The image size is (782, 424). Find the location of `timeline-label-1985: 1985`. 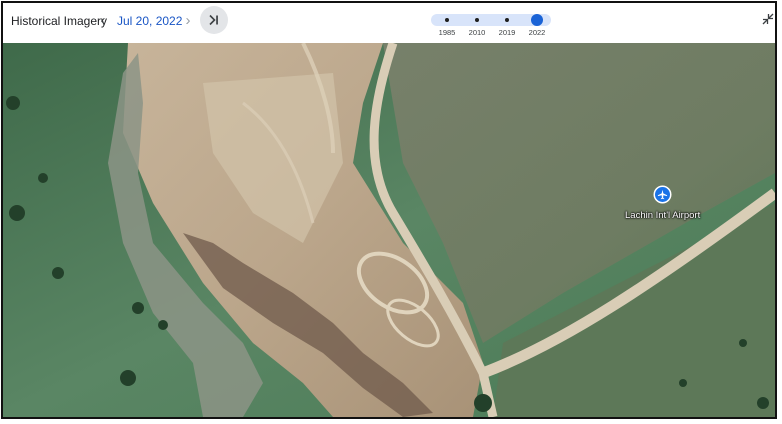

timeline-label-1985: 1985 is located at coordinates (447, 32).